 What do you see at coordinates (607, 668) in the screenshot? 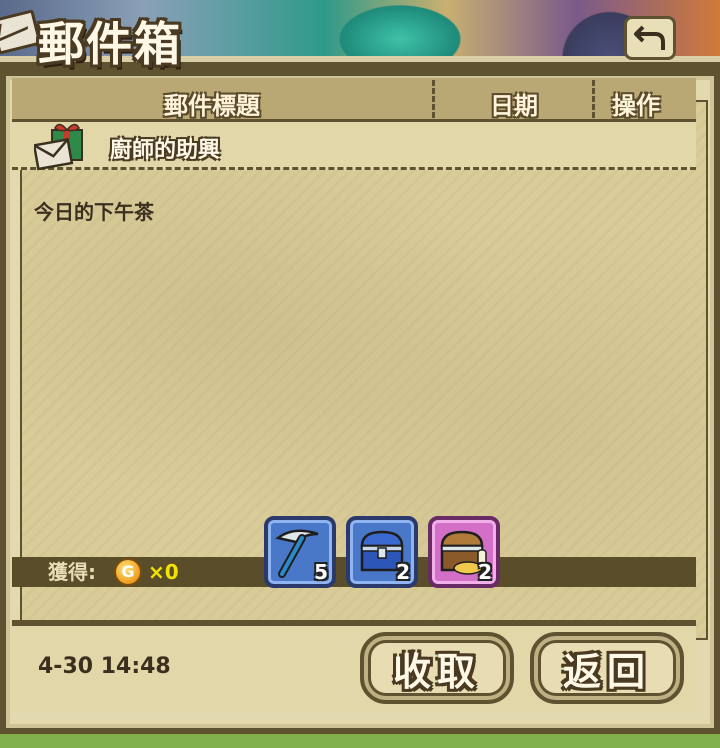
I see `return-button: 返回` at bounding box center [607, 668].